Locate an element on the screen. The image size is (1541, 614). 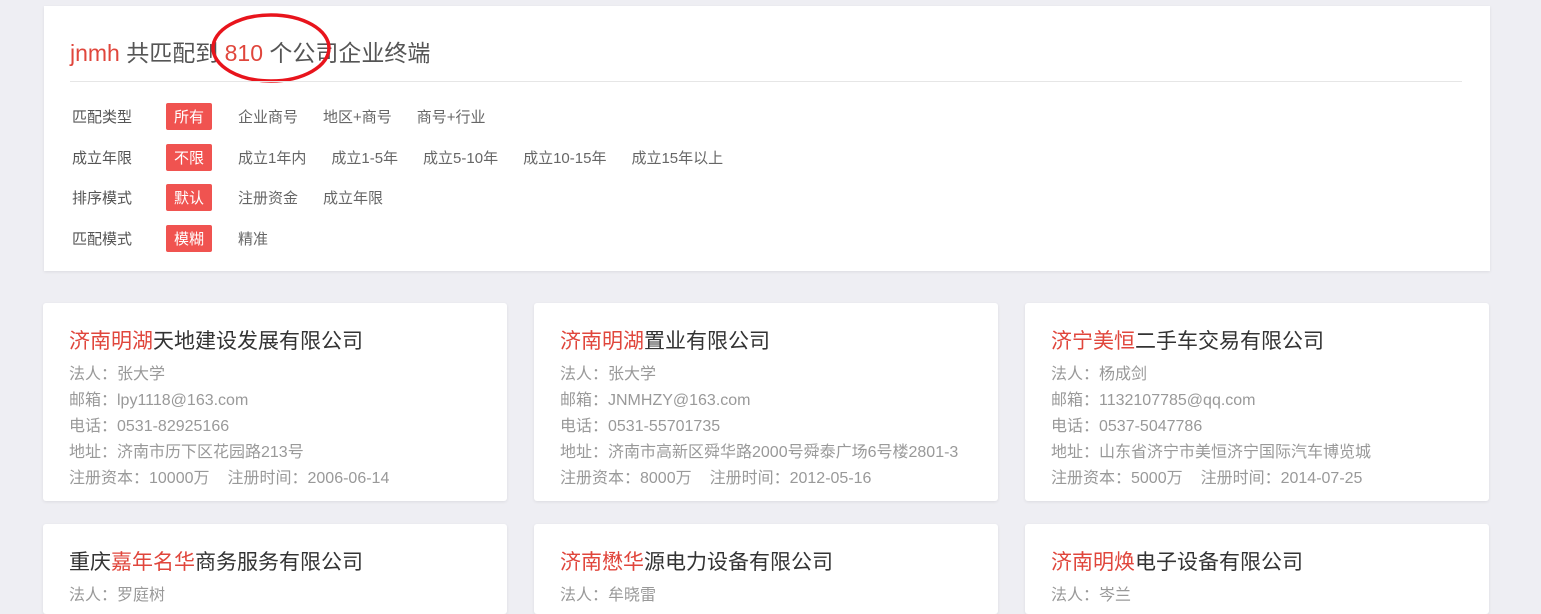
filter-option-1-5-years: 成立1-5年 is located at coordinates (364, 157).